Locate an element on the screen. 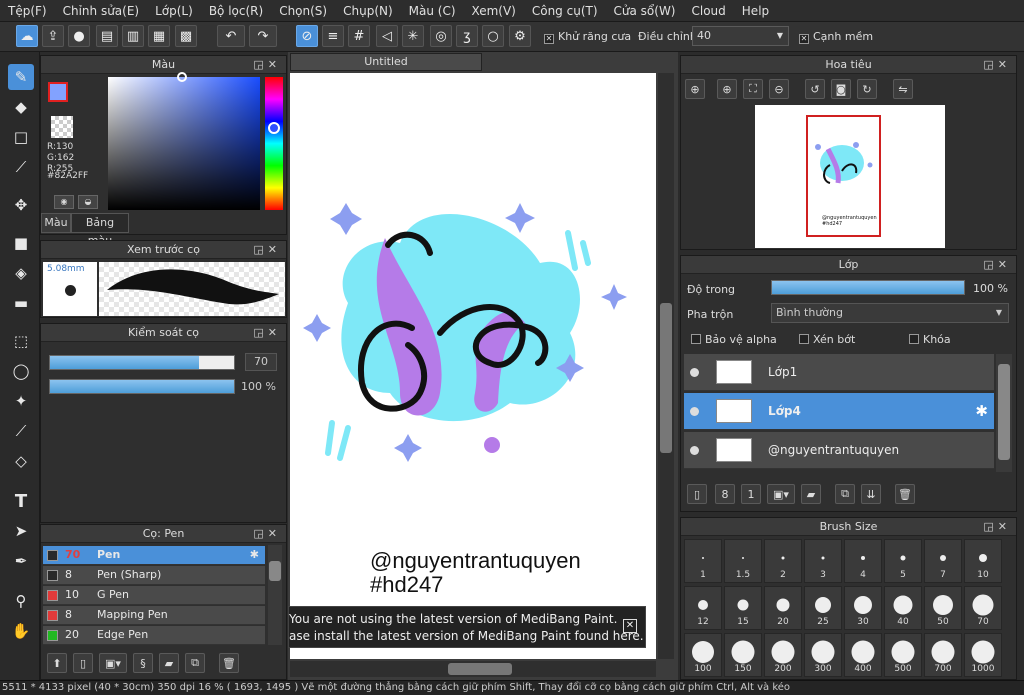 The image size is (1024, 695). brush-size-cell: 700 is located at coordinates (943, 655).